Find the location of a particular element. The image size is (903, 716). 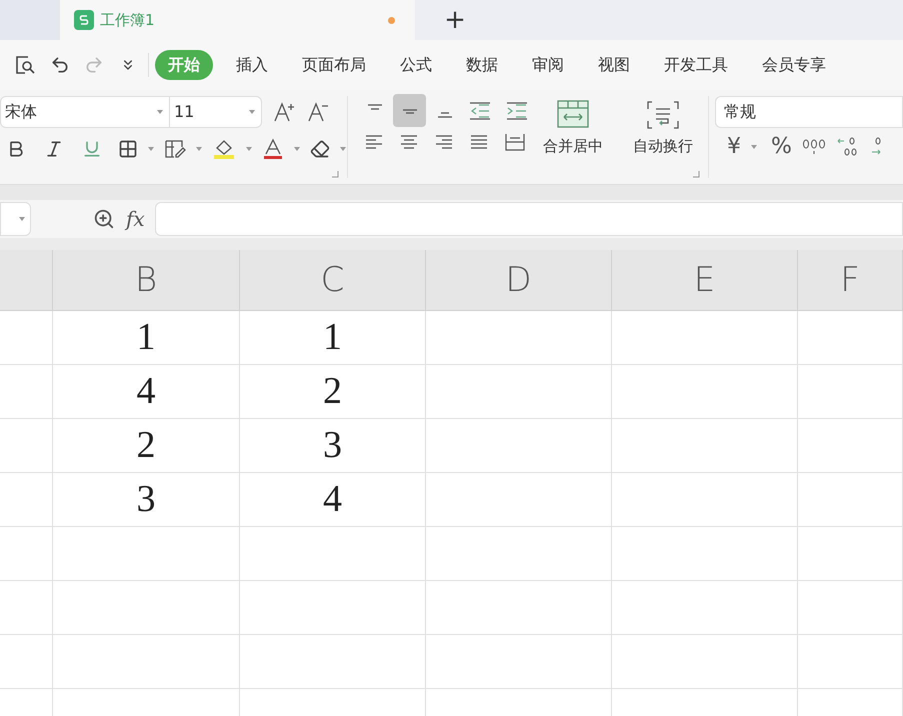

column-header: B is located at coordinates (146, 280).